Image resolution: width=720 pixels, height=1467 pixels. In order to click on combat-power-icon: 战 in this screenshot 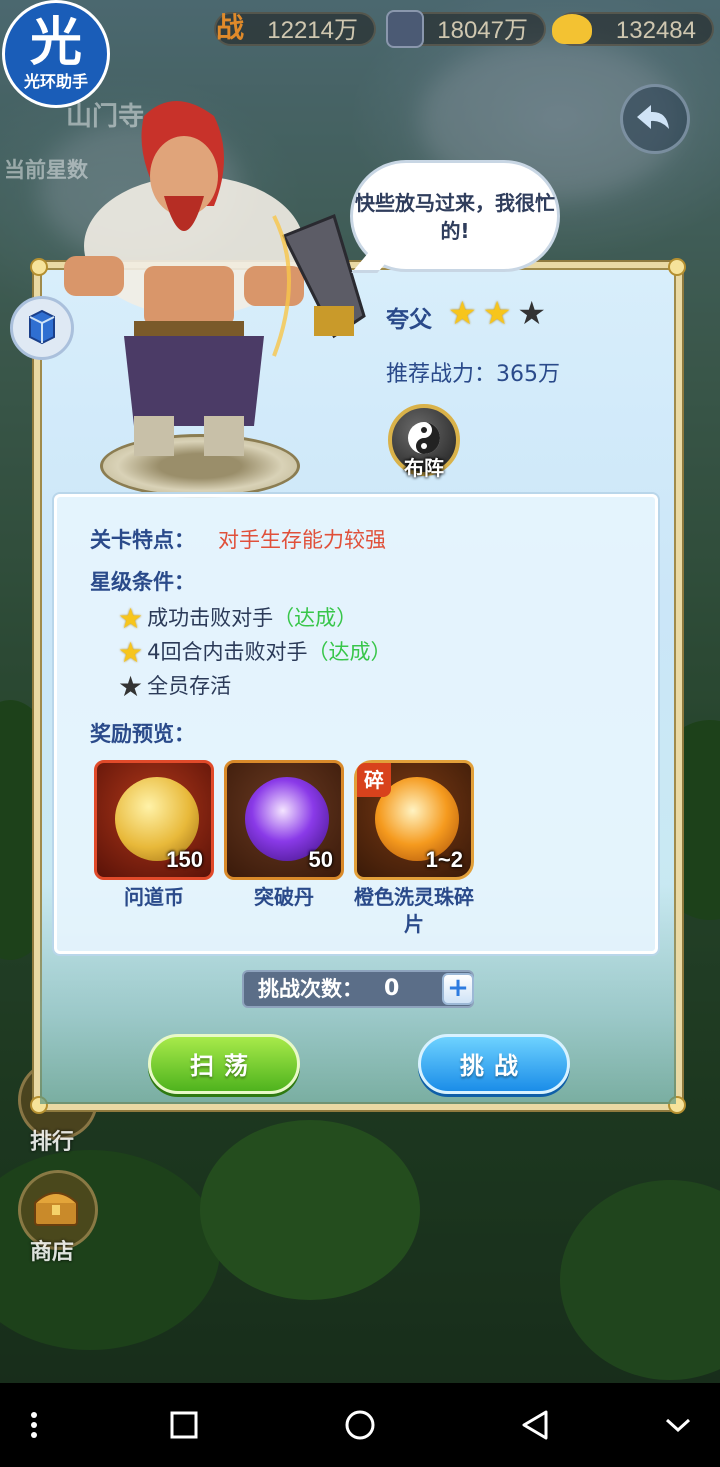, I will do `click(230, 27)`.